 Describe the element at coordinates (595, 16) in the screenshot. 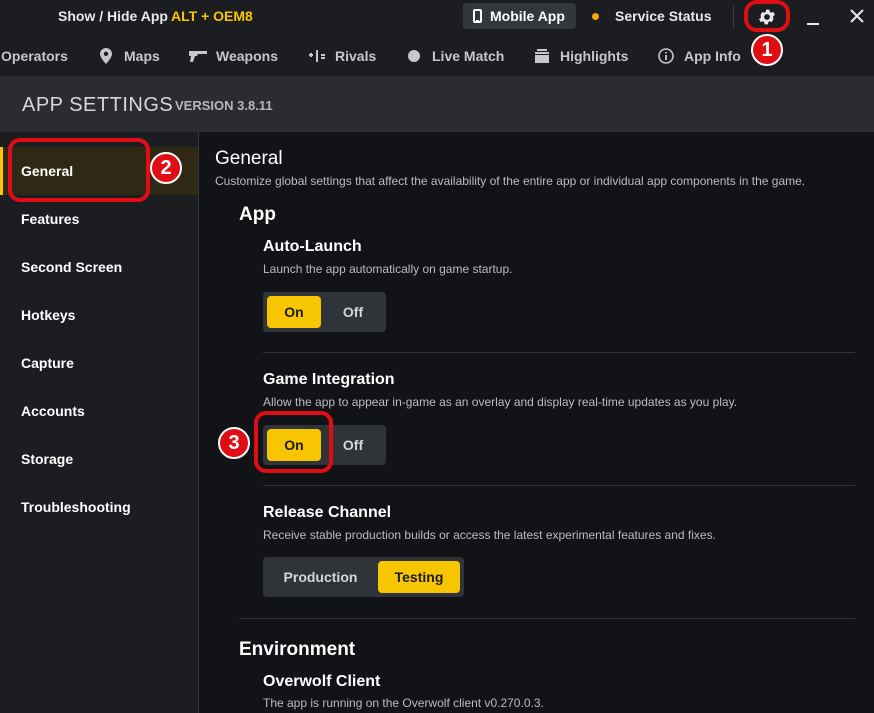

I see `status-dot-icon` at that location.